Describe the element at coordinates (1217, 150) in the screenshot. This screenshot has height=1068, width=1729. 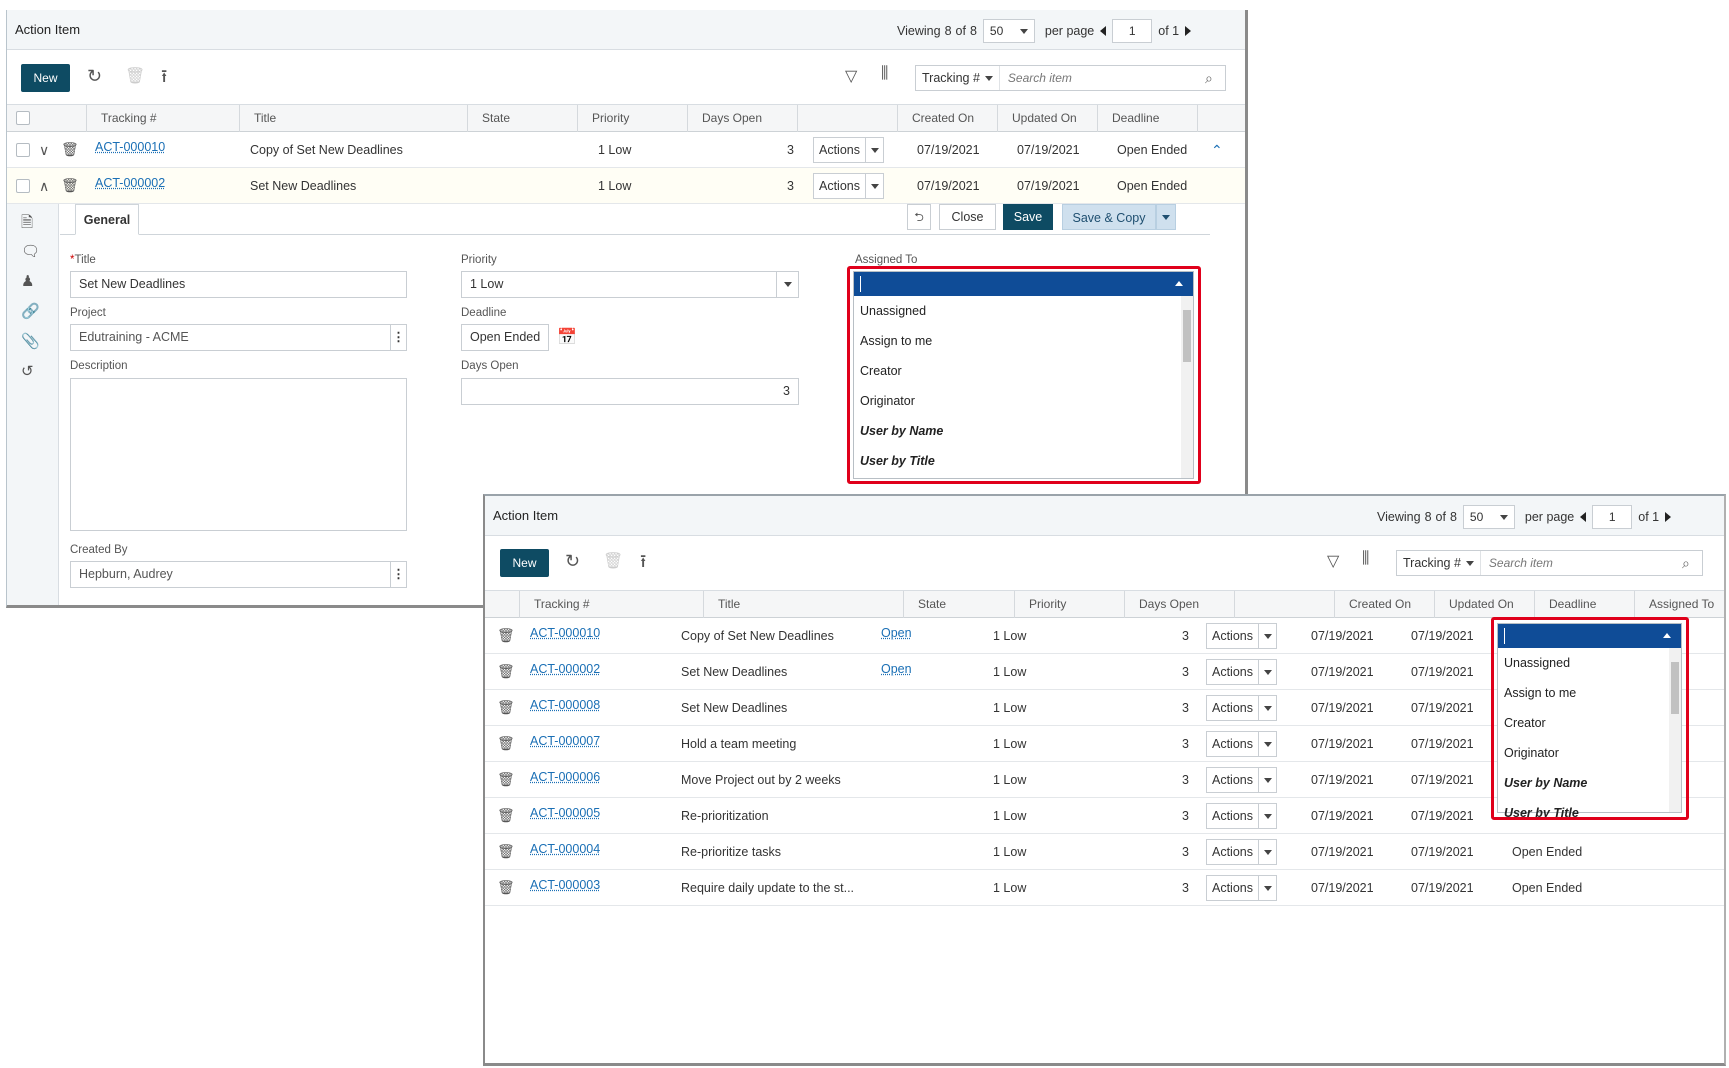
I see `scroll-up-icon: ⌃` at that location.